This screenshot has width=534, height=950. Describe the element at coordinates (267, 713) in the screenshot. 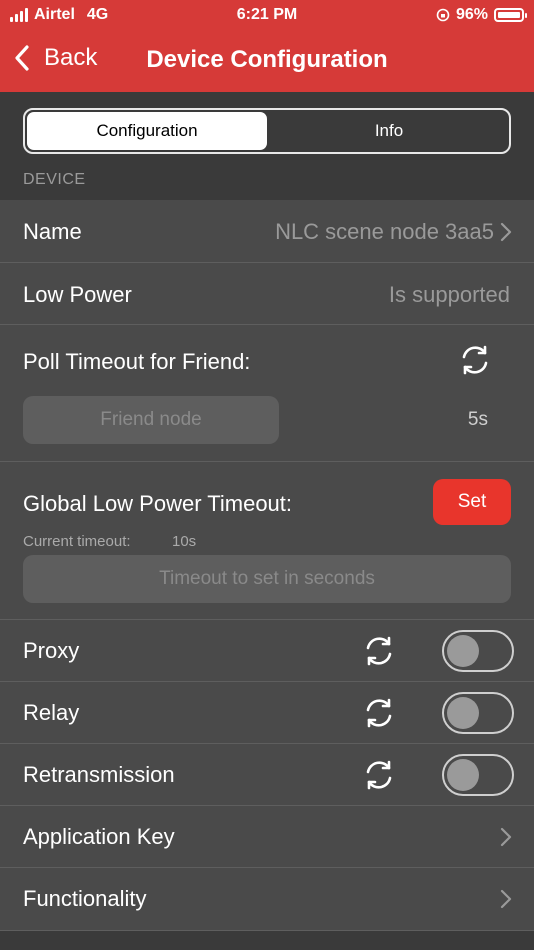

I see `relay-row: Relay` at that location.